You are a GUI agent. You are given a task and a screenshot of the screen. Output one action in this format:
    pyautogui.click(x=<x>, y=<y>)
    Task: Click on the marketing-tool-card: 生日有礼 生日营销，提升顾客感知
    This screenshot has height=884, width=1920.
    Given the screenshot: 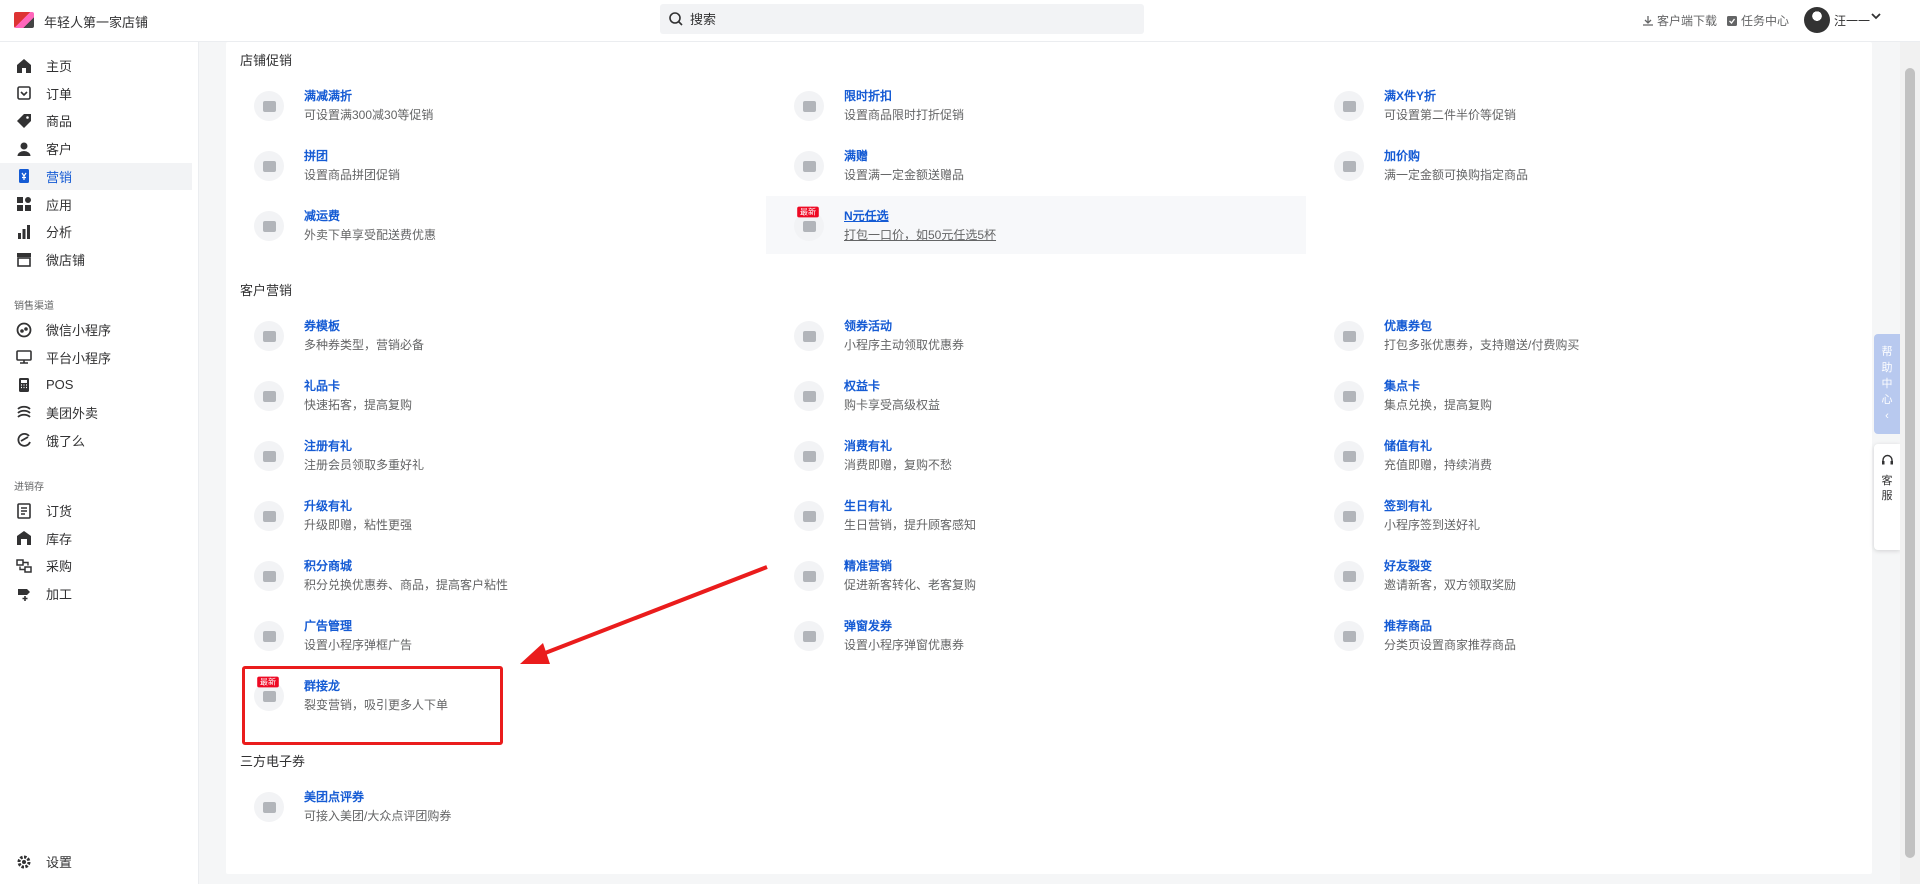 What is the action you would take?
    pyautogui.click(x=1036, y=515)
    